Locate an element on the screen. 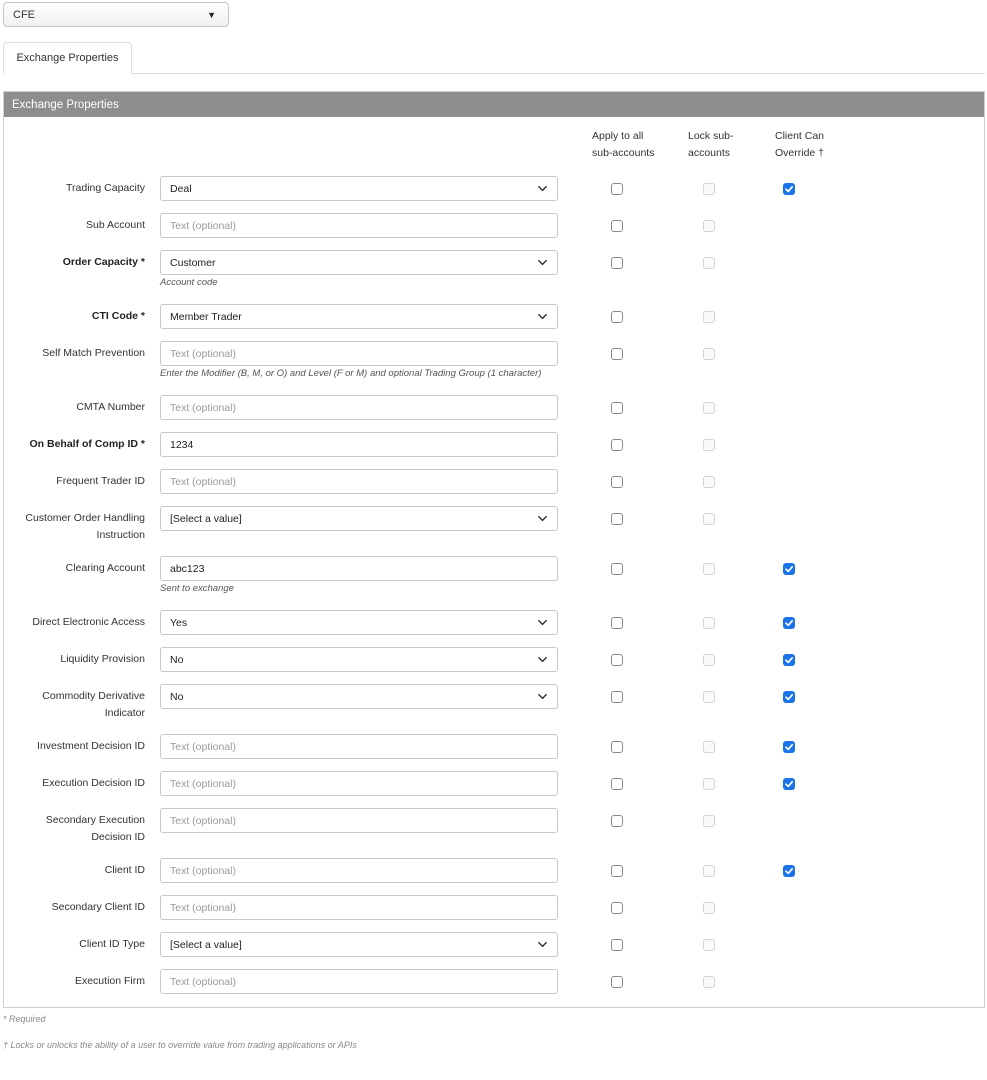  column-header-apply-line1: Apply to all is located at coordinates (618, 136).